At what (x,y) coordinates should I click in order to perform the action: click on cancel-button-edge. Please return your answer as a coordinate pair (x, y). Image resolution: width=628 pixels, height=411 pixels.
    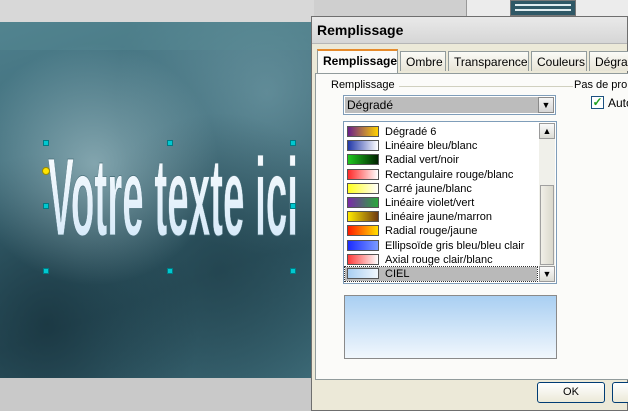
    Looking at the image, I should click on (620, 392).